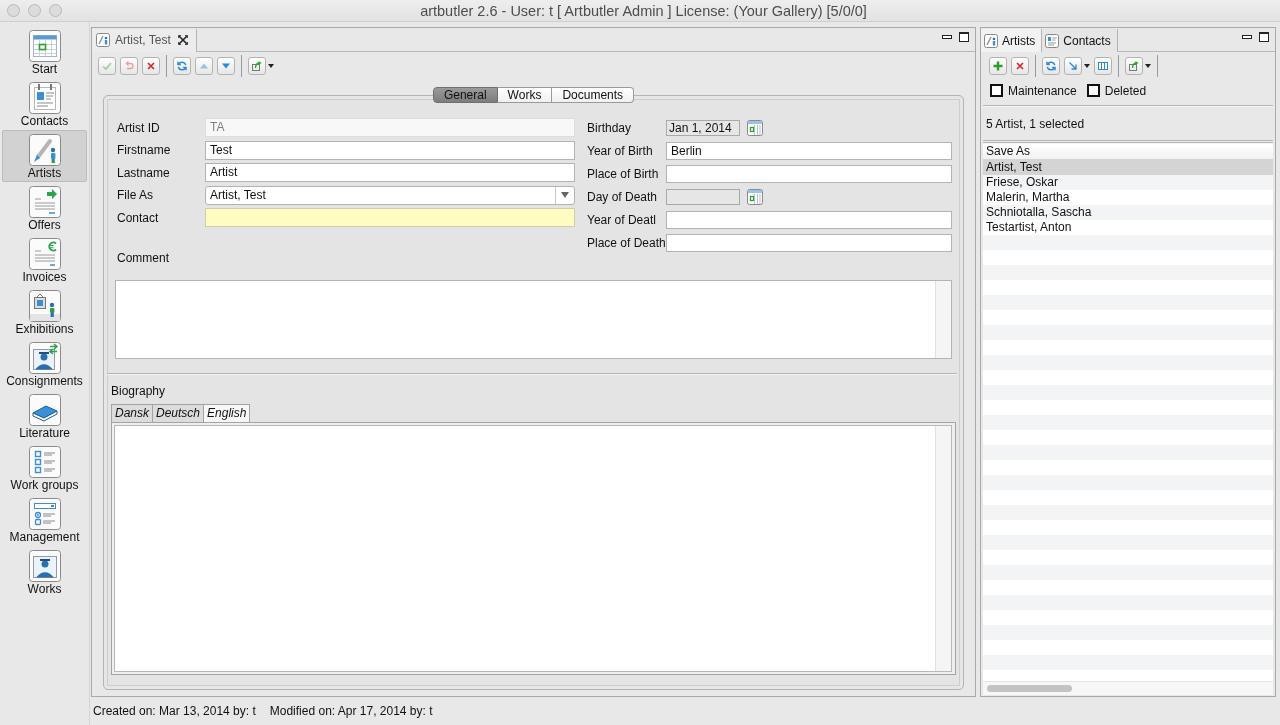  I want to click on sidebar-item: Exhibitions, so click(44, 312).